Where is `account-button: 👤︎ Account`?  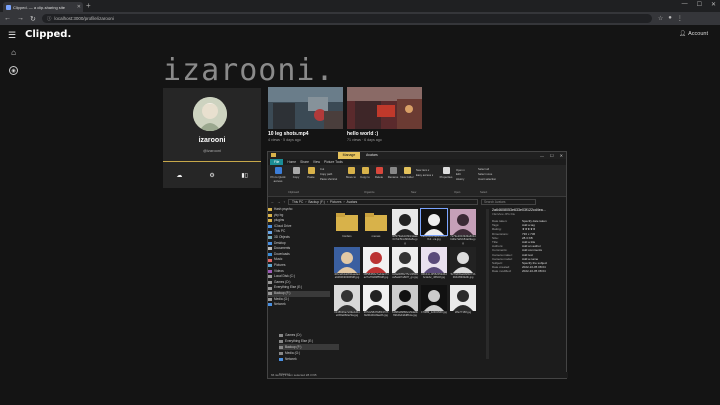
account-button: 👤︎ Account is located at coordinates (693, 34).